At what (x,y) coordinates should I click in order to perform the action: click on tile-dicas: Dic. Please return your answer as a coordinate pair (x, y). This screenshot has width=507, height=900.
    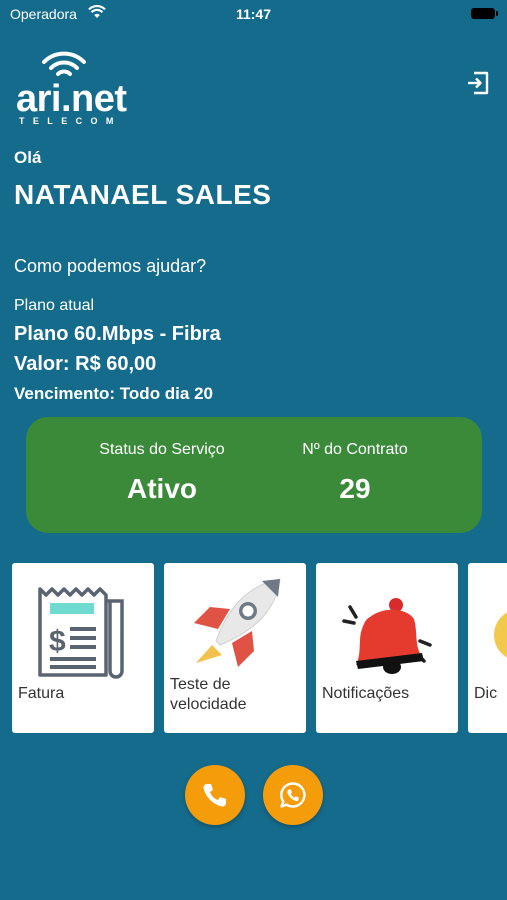
    Looking at the image, I should click on (487, 648).